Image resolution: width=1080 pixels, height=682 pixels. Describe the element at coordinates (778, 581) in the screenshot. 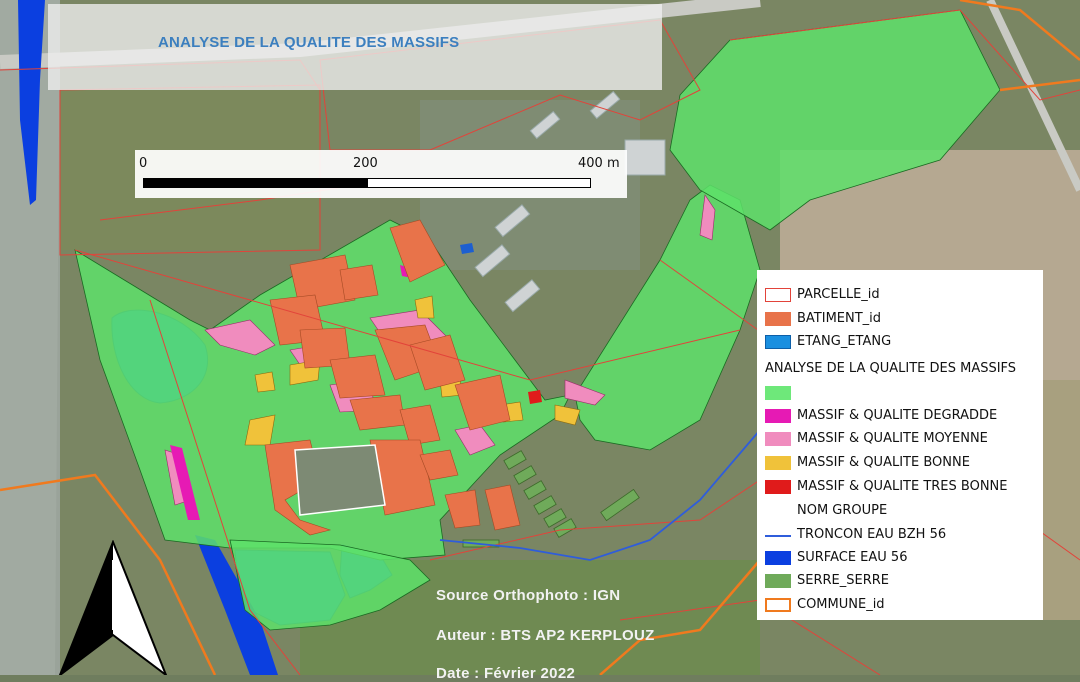

I see `serre-swatch` at that location.